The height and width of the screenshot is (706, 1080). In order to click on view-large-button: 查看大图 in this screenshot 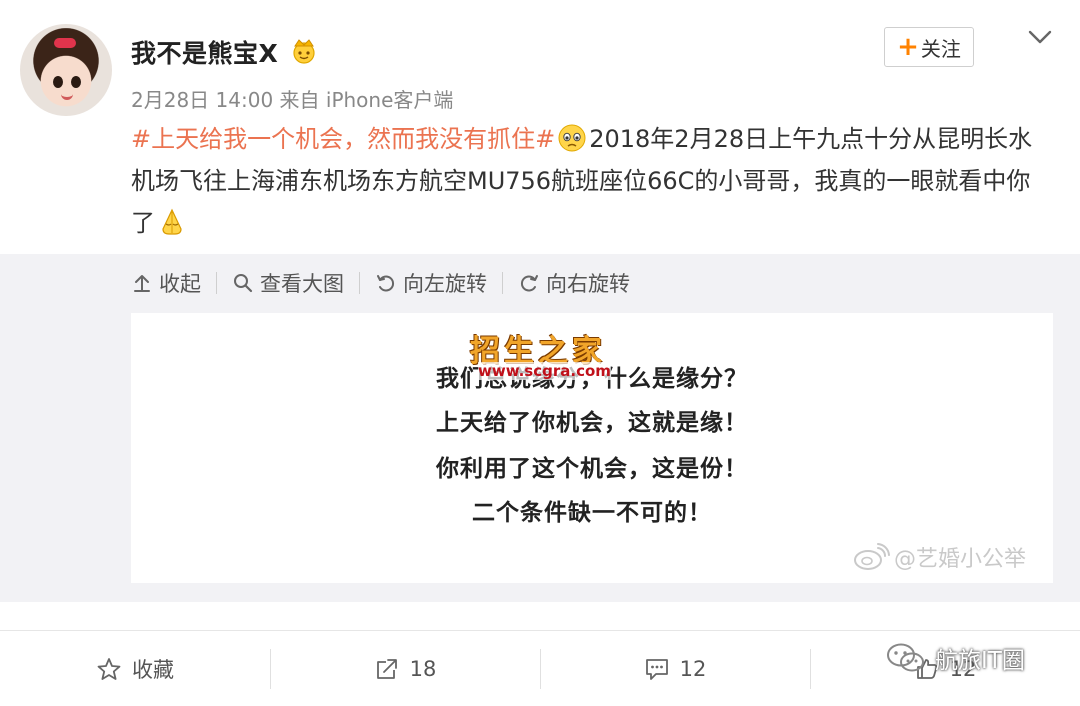, I will do `click(288, 283)`.